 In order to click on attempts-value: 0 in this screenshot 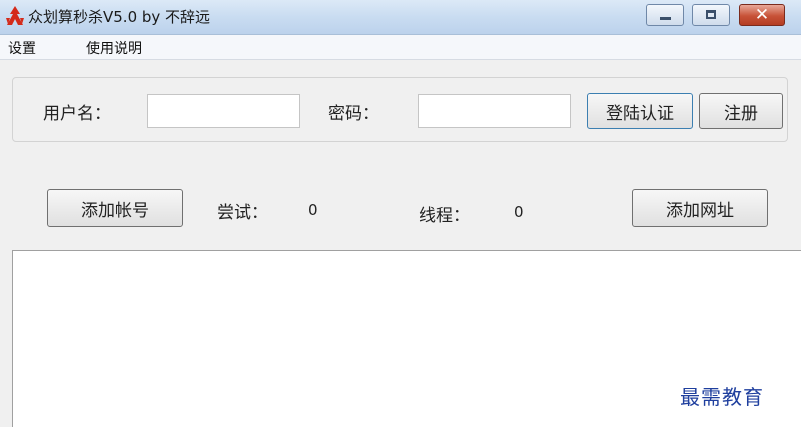, I will do `click(313, 210)`.